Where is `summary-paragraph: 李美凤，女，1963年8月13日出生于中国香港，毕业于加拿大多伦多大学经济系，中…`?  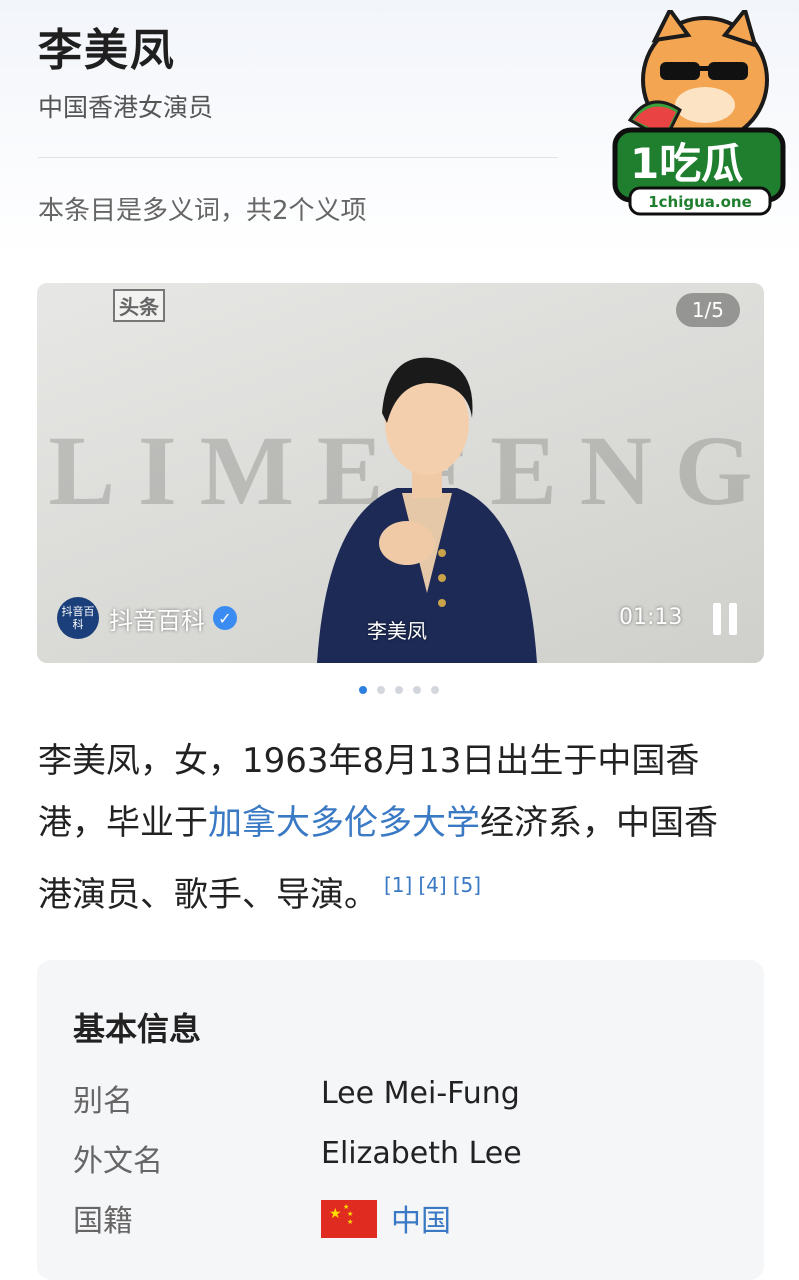
summary-paragraph: 李美凤，女，1963年8月13日出生于中国香港，毕业于加拿大多伦多大学经济系，中… is located at coordinates (388, 828).